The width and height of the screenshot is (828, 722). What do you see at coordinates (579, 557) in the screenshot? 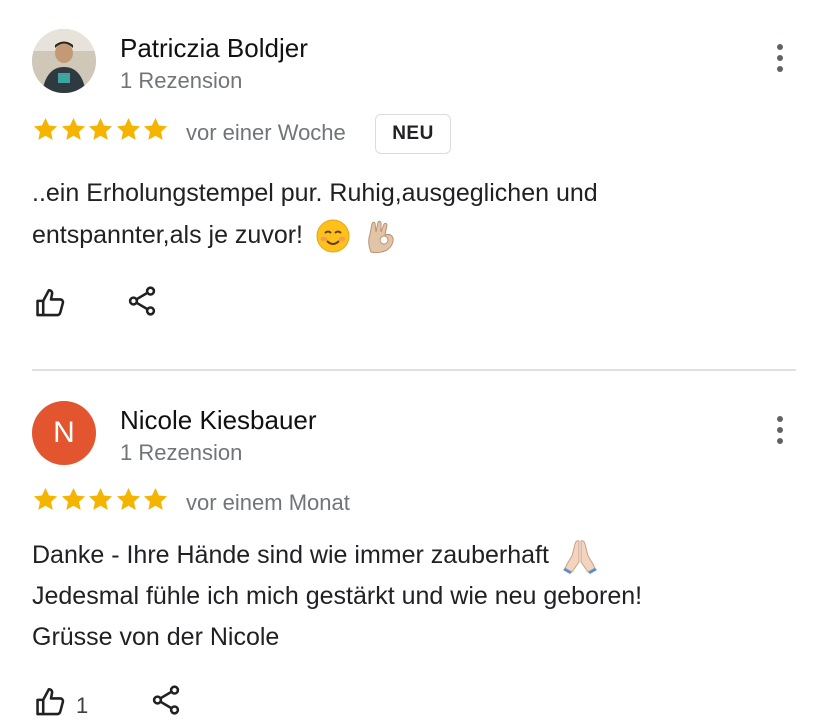
I see `folded-hands-emoji` at bounding box center [579, 557].